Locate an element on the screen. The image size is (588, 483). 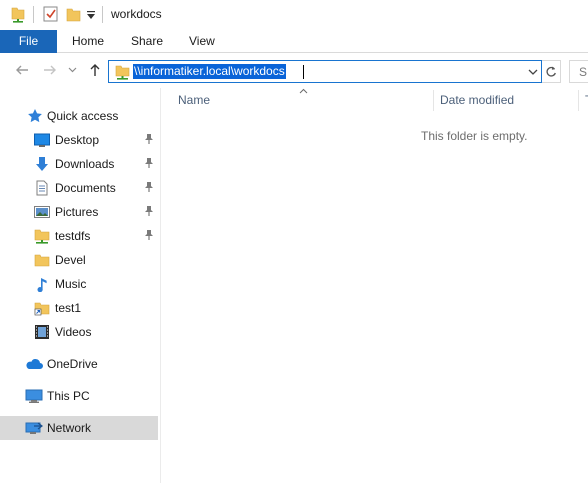
sort-up-caret-icon is located at coordinates (303, 90).